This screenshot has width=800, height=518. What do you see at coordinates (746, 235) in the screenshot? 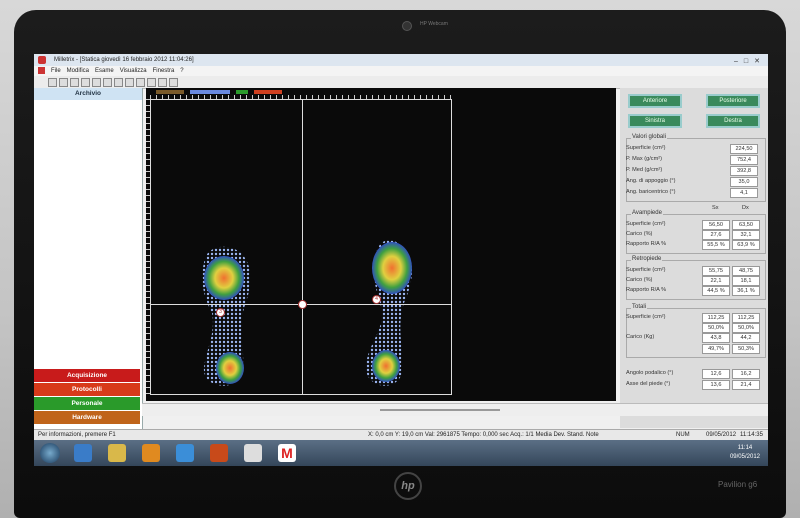
I see `value-av-carico-dx: 32,1` at bounding box center [746, 235].